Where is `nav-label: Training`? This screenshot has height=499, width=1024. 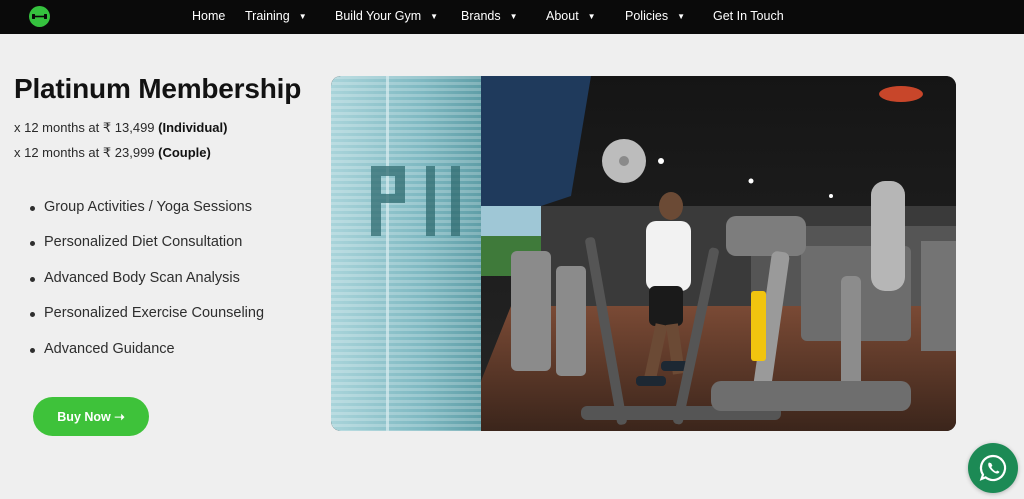
nav-label: Training is located at coordinates (267, 16).